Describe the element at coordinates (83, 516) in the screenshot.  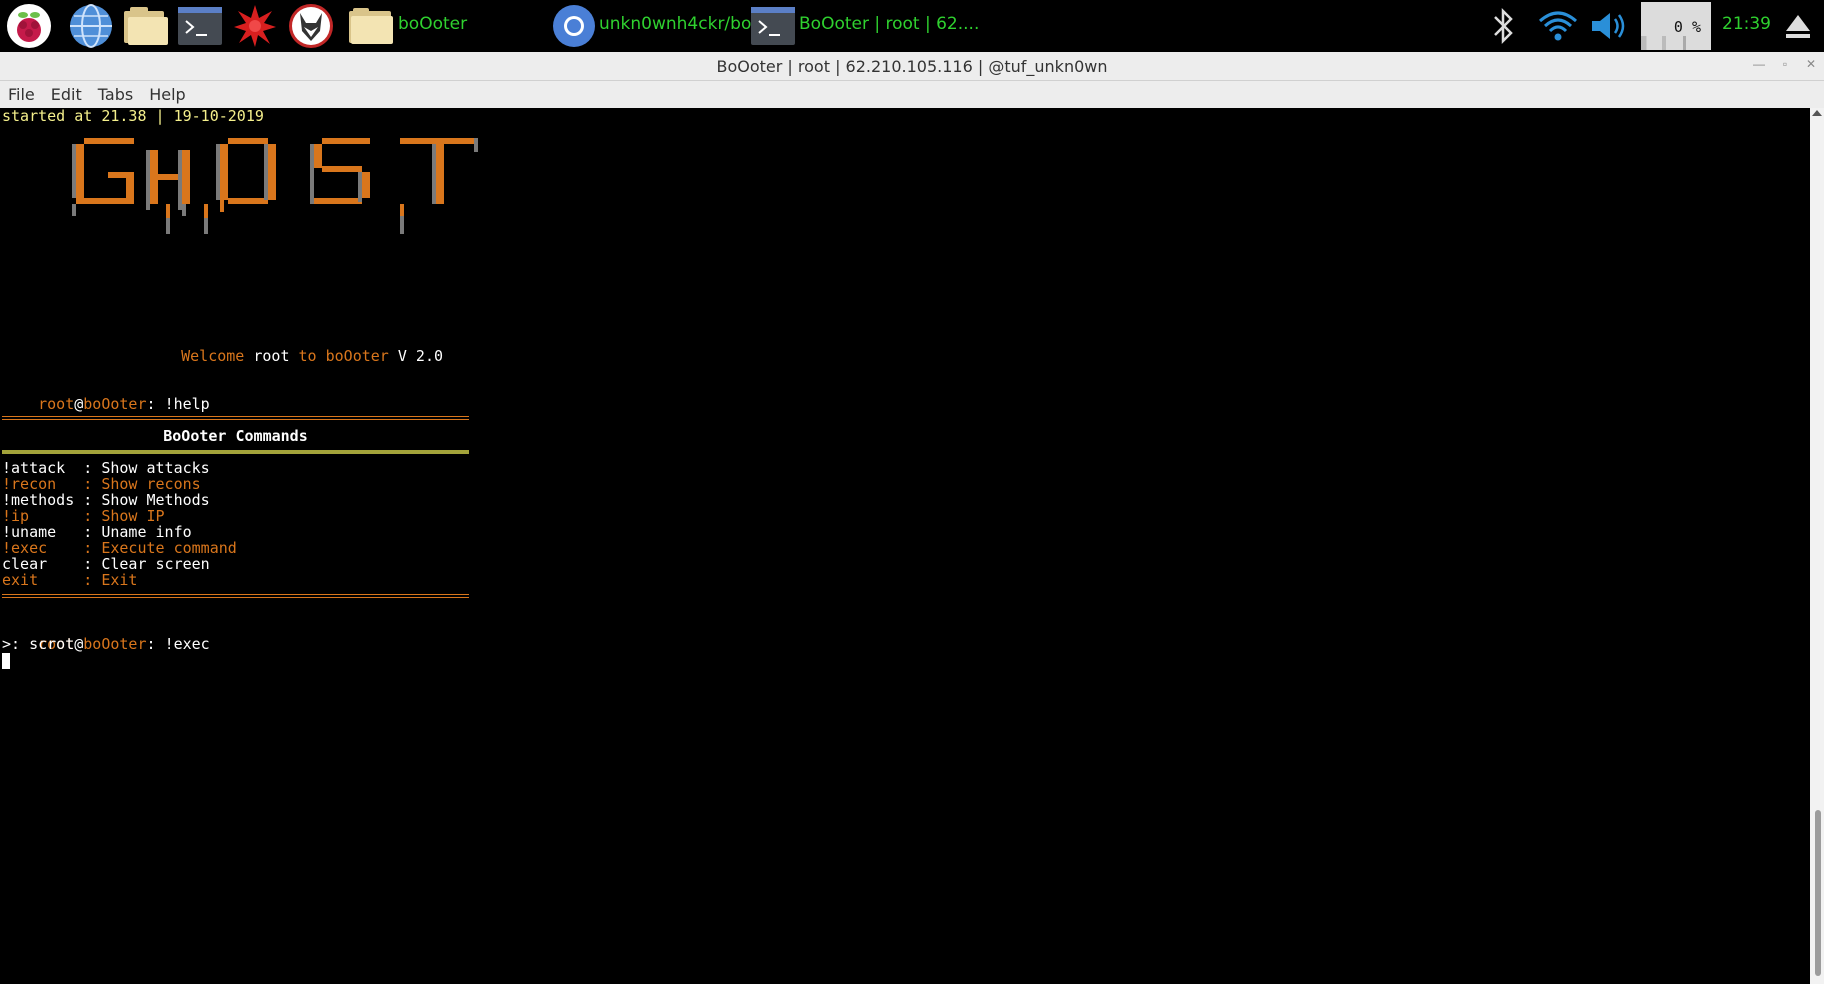
I see `command-row-ip: !ip : Show IP` at that location.